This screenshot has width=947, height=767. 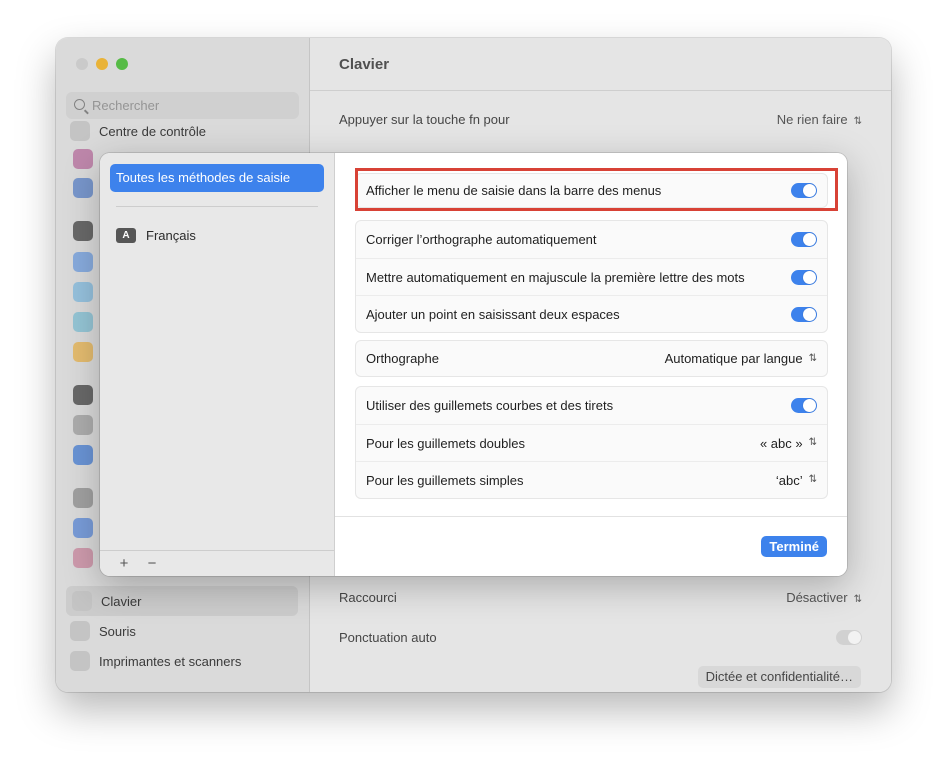 What do you see at coordinates (445, 480) in the screenshot?
I see `single-quotes-label: Pour les guillemets simples` at bounding box center [445, 480].